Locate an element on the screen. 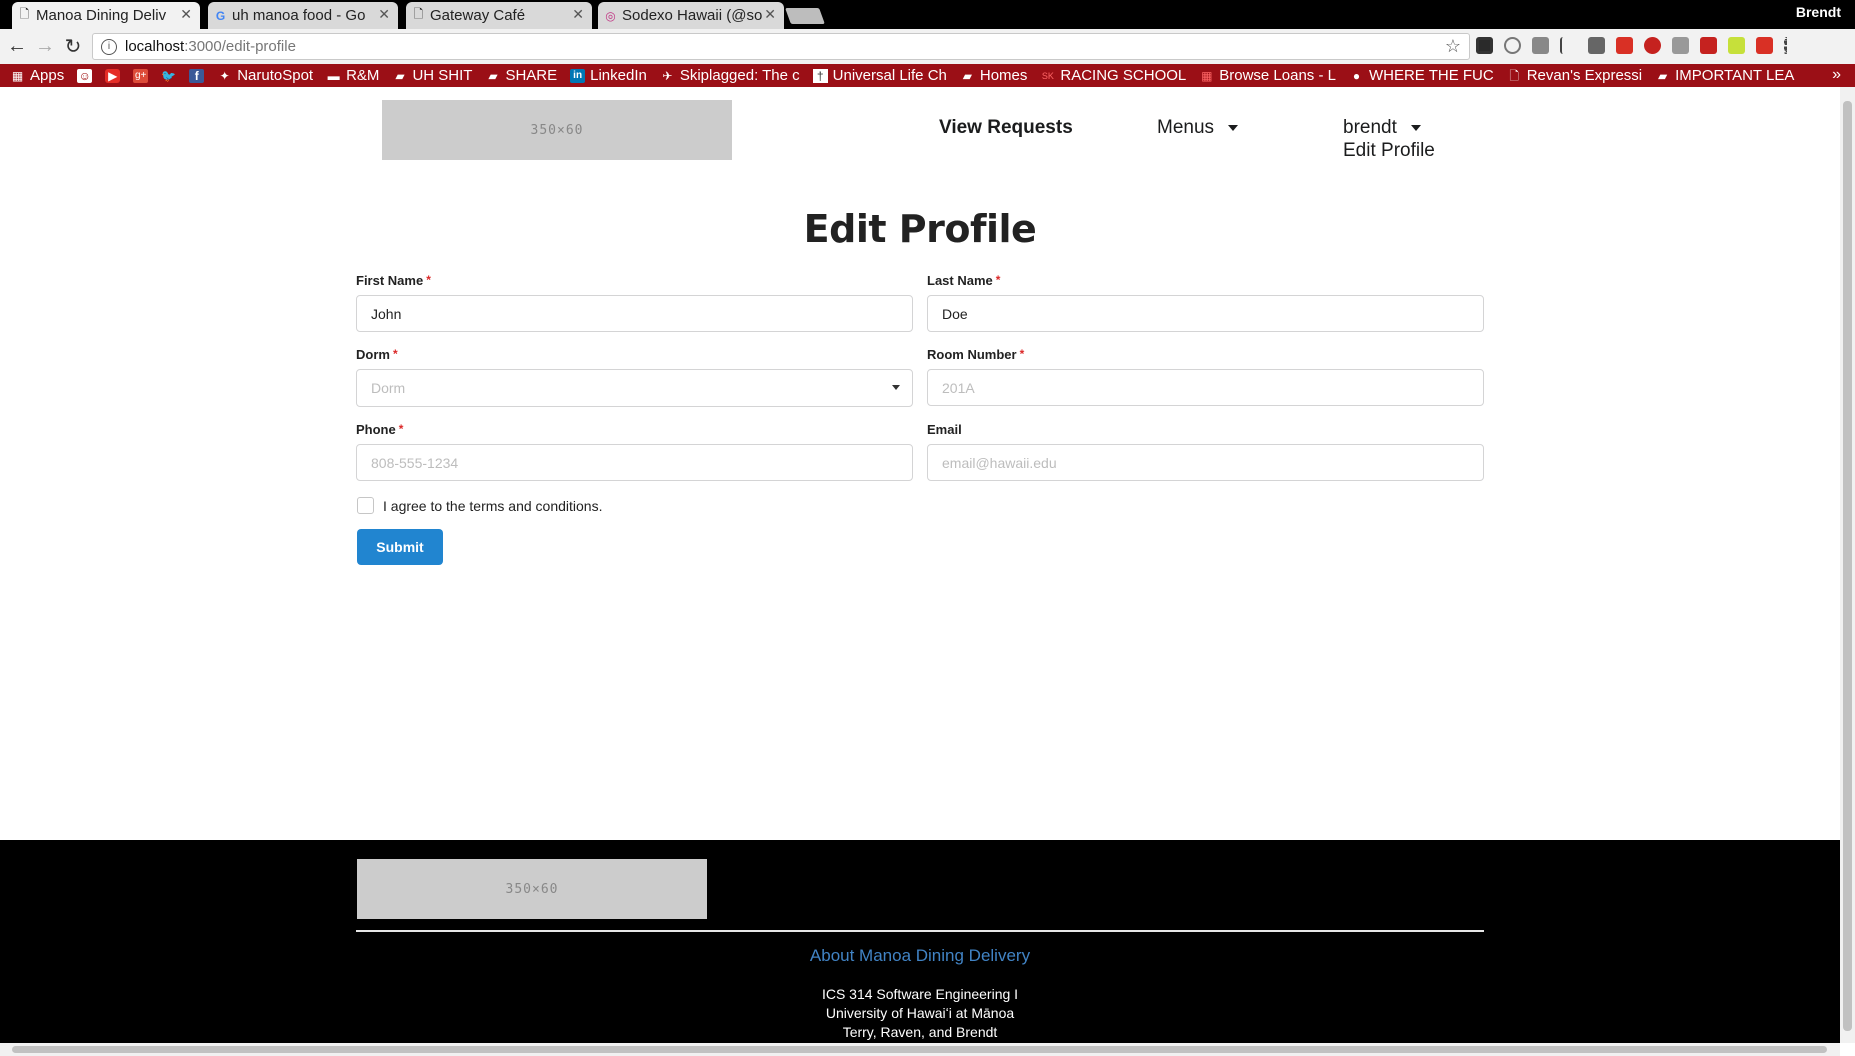 The height and width of the screenshot is (1056, 1855). site-icon: ☺ is located at coordinates (85, 75).